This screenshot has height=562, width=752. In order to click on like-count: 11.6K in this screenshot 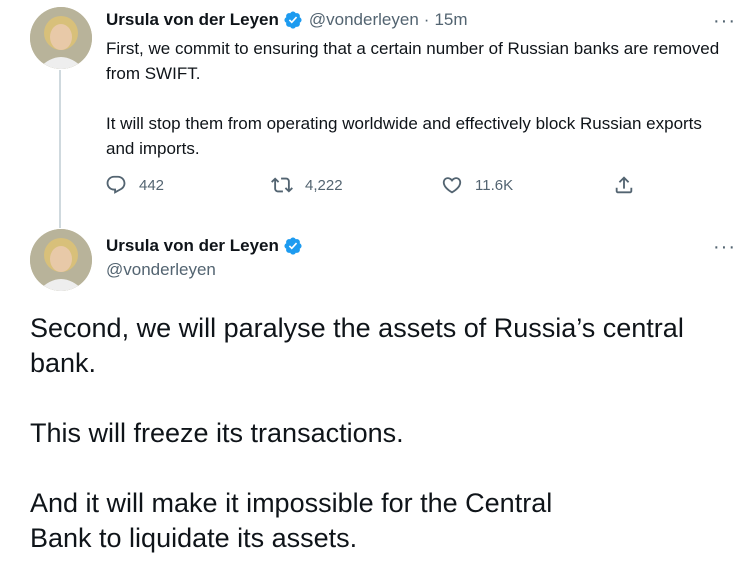, I will do `click(494, 185)`.